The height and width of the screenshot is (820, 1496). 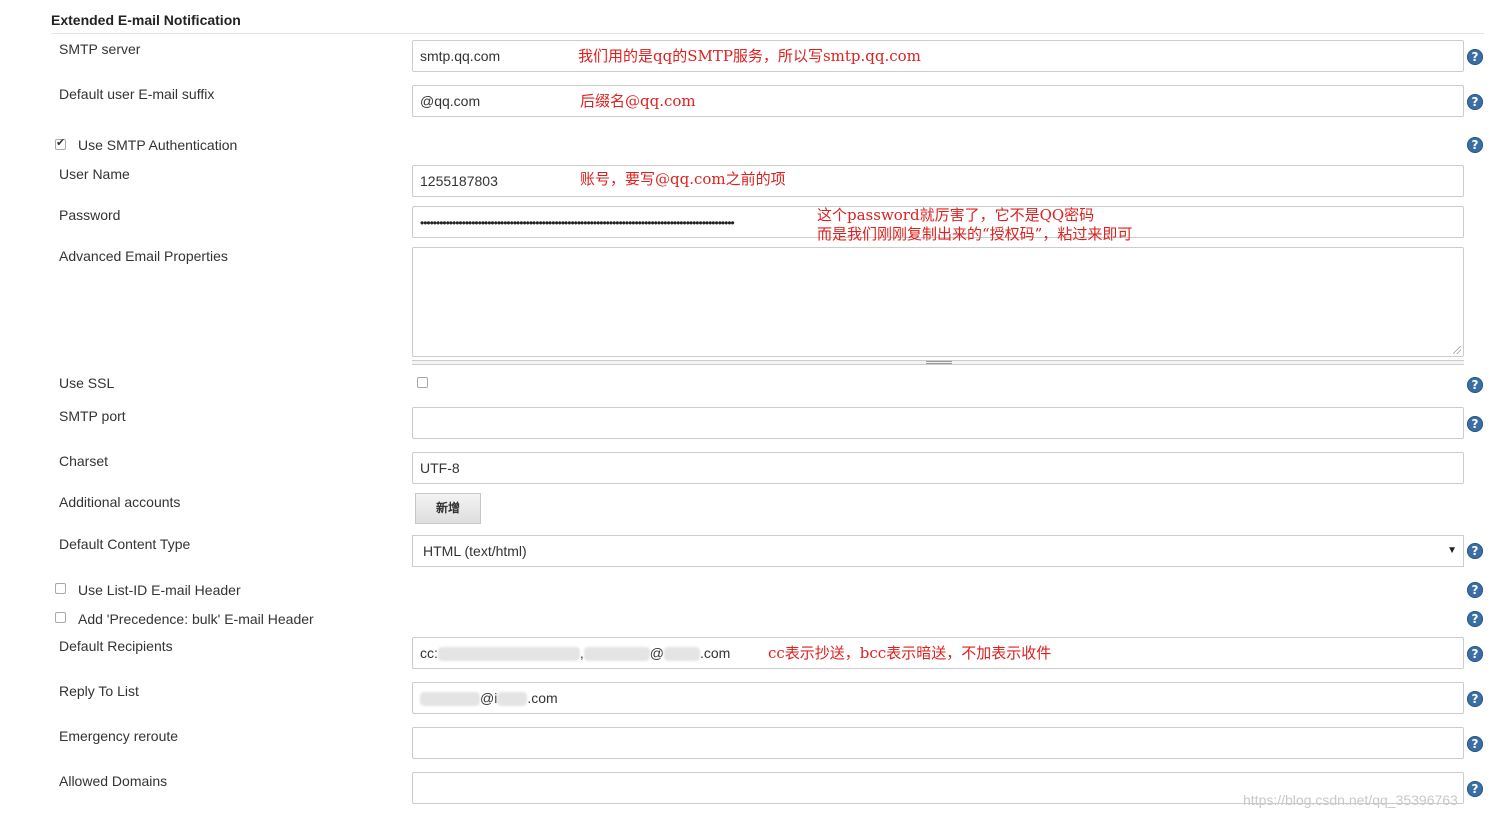 What do you see at coordinates (159, 590) in the screenshot?
I see `list-id-header-label: Use List-ID E-mail Header` at bounding box center [159, 590].